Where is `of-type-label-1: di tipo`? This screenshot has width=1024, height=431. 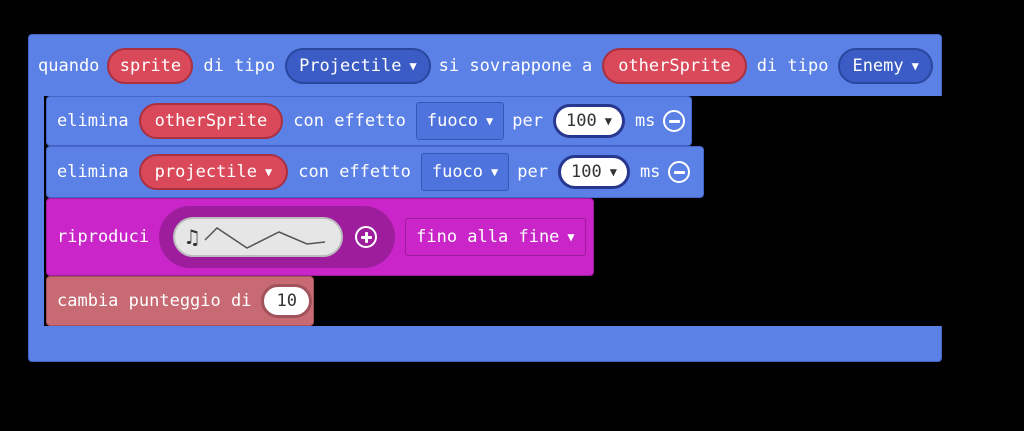
of-type-label-1: di tipo is located at coordinates (239, 66).